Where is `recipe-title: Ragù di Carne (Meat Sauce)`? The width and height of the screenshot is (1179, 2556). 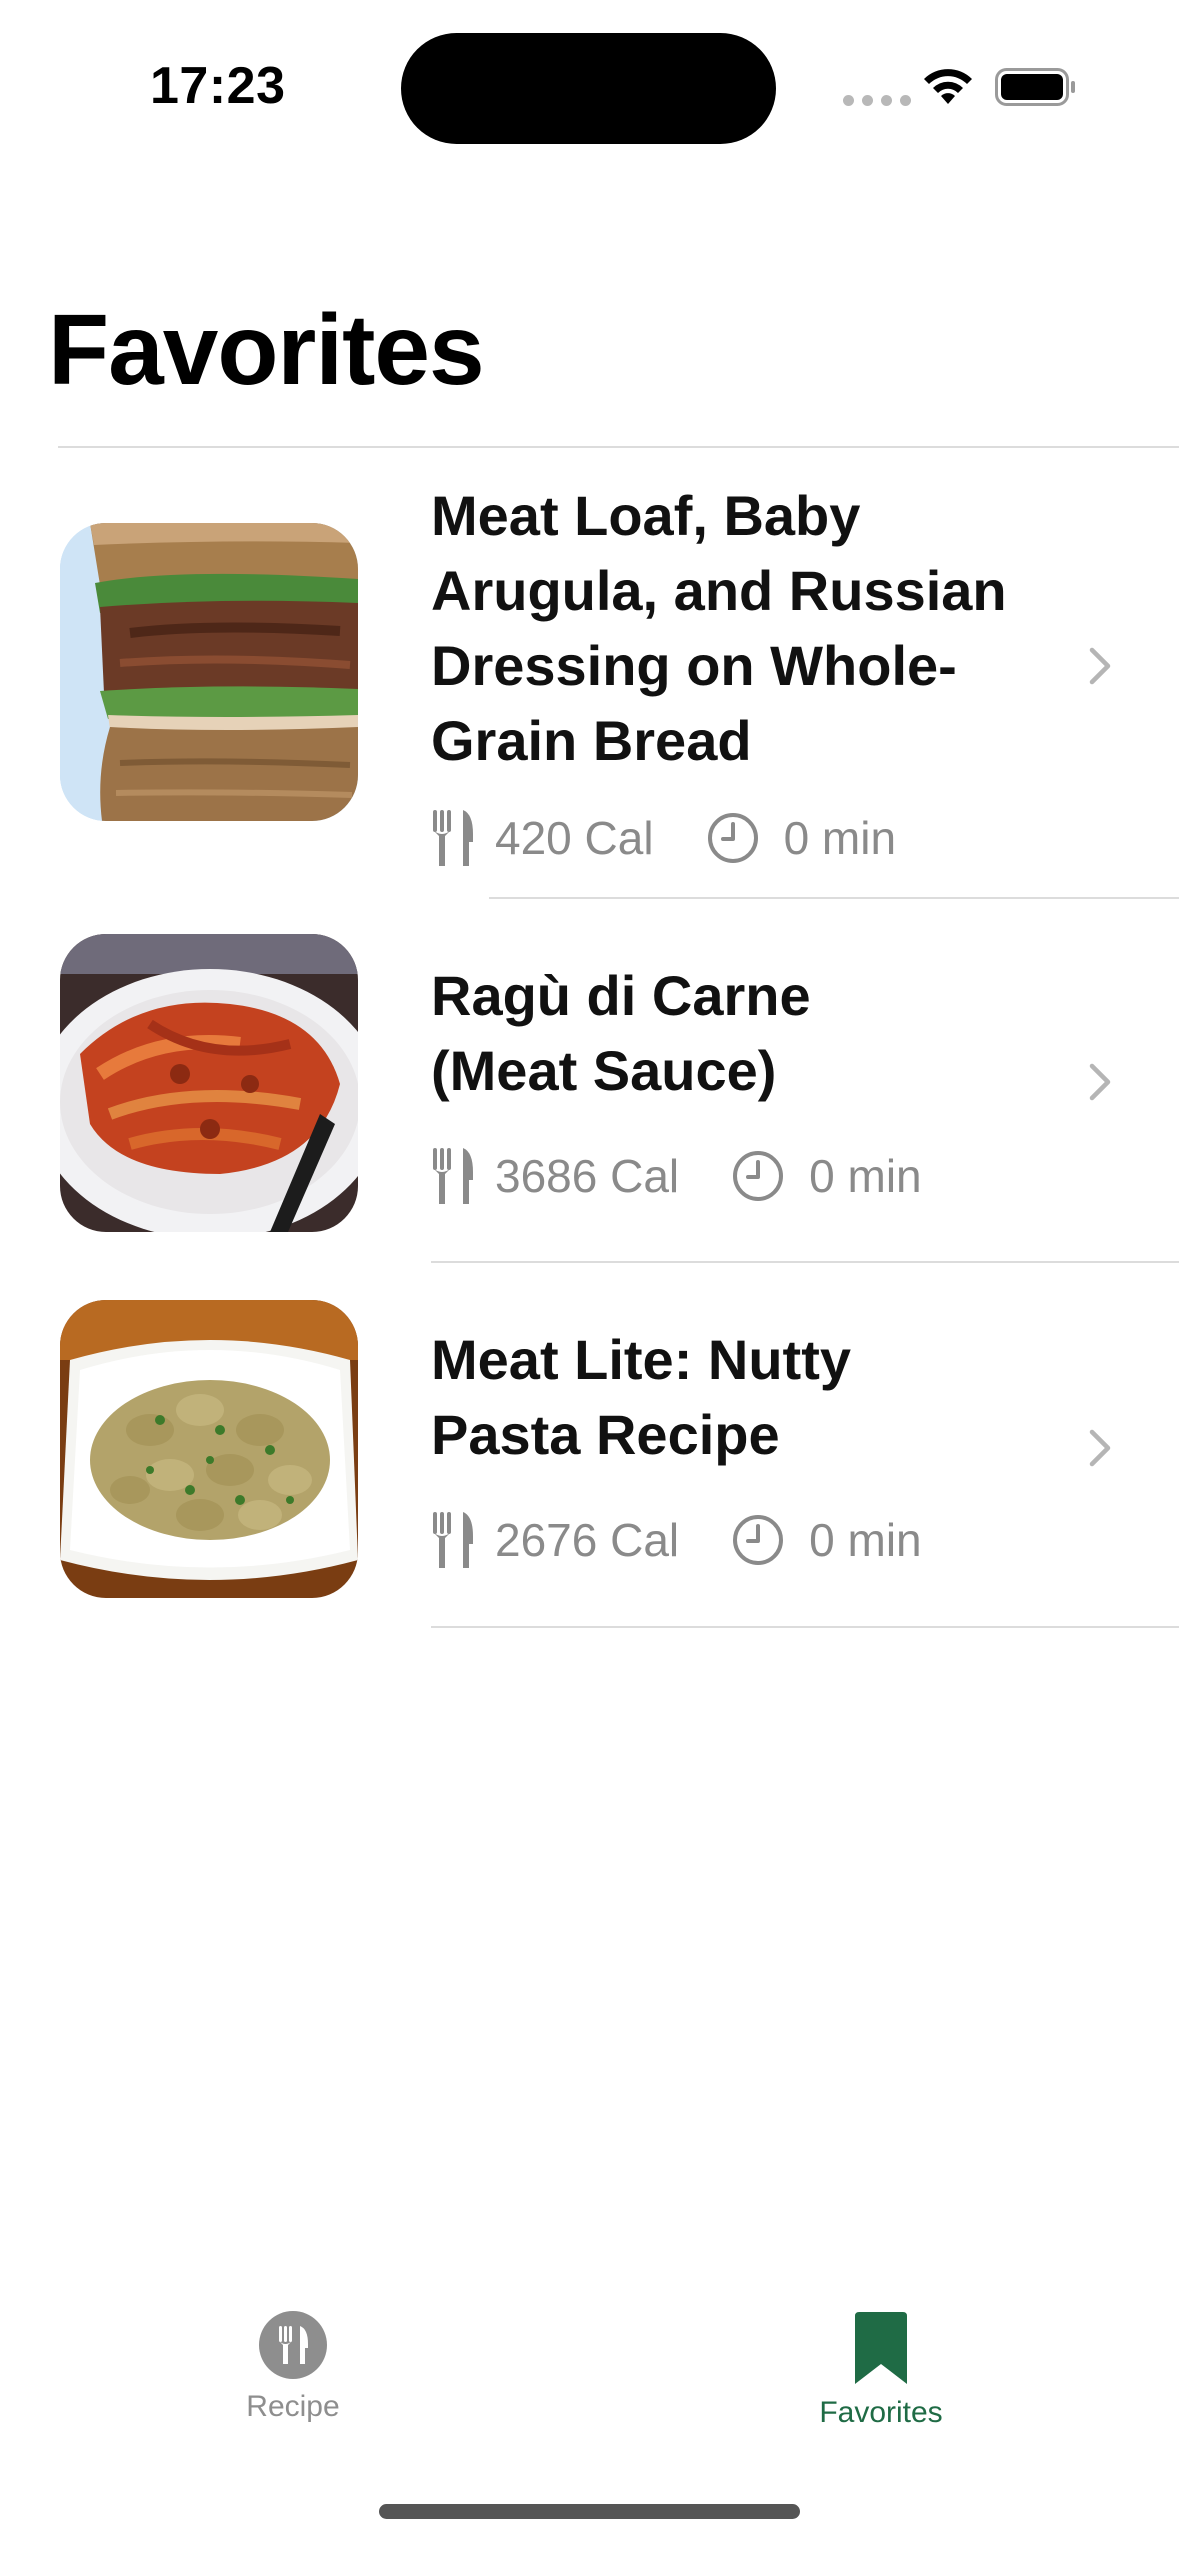
recipe-title: Ragù di Carne (Meat Sauce) is located at coordinates (621, 1033).